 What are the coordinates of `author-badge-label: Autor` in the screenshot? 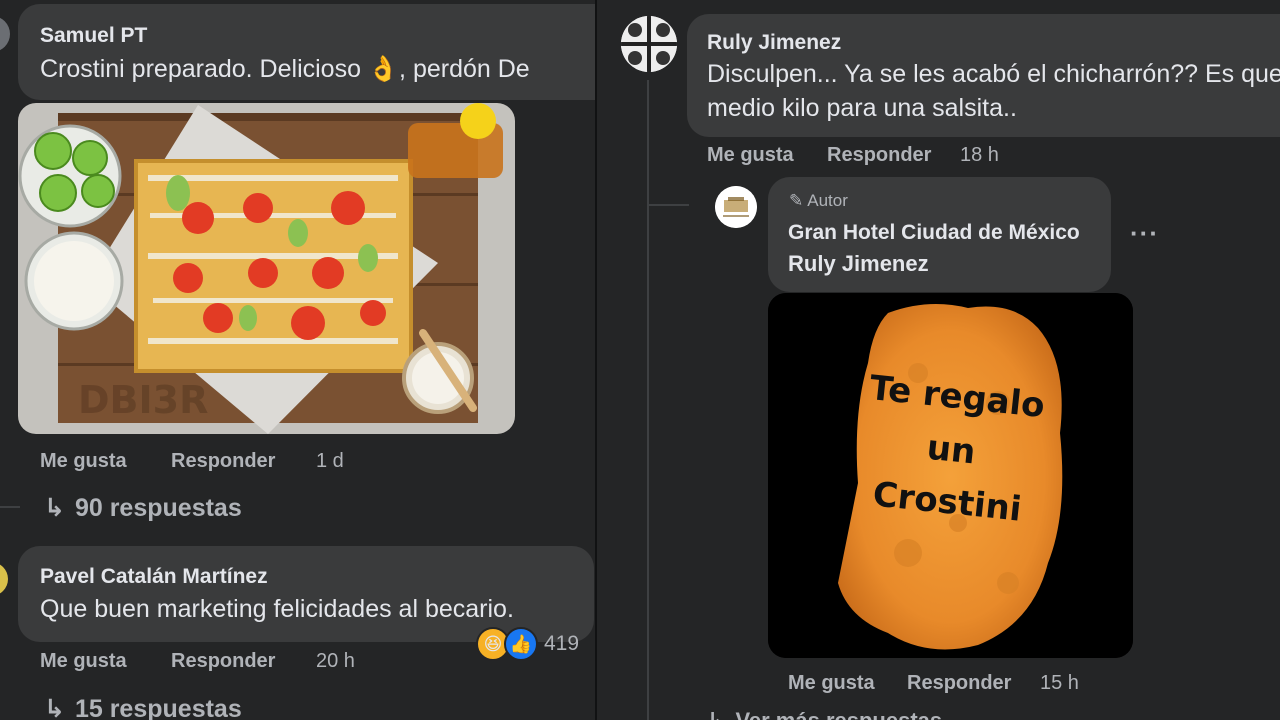 It's located at (827, 200).